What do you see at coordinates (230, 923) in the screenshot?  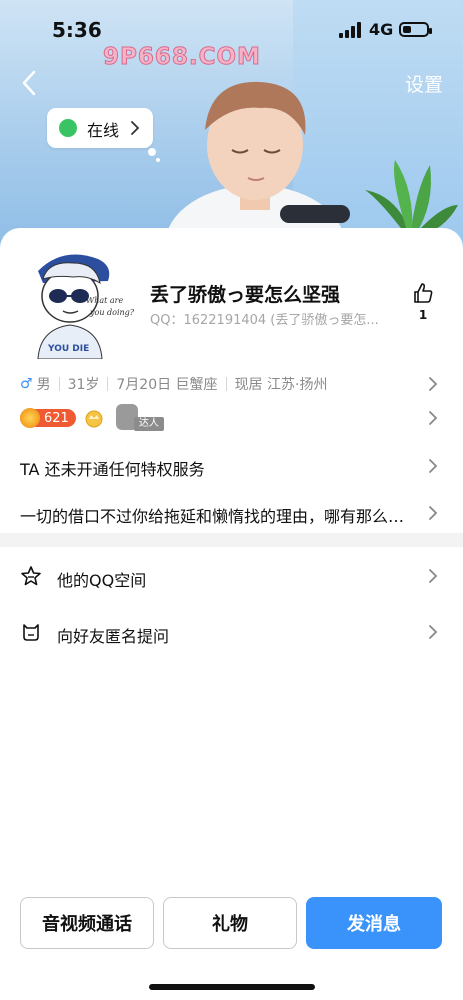 I see `gift-button: 礼物` at bounding box center [230, 923].